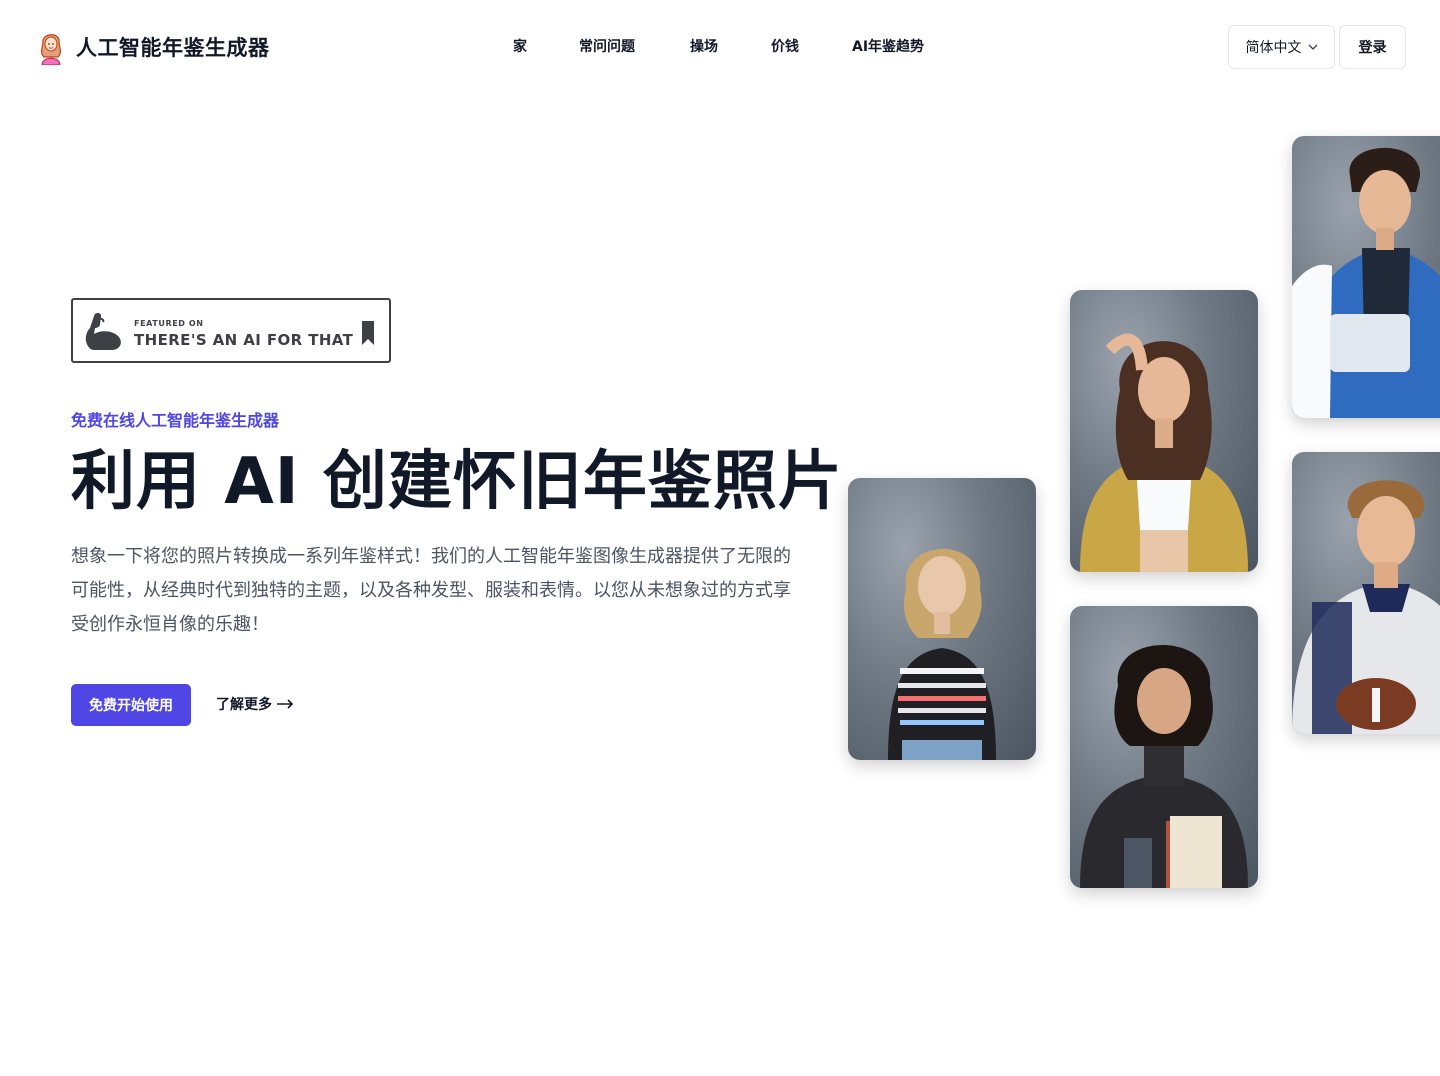 This screenshot has height=1076, width=1440. Describe the element at coordinates (607, 46) in the screenshot. I see `nav-faq: 常问问题` at that location.